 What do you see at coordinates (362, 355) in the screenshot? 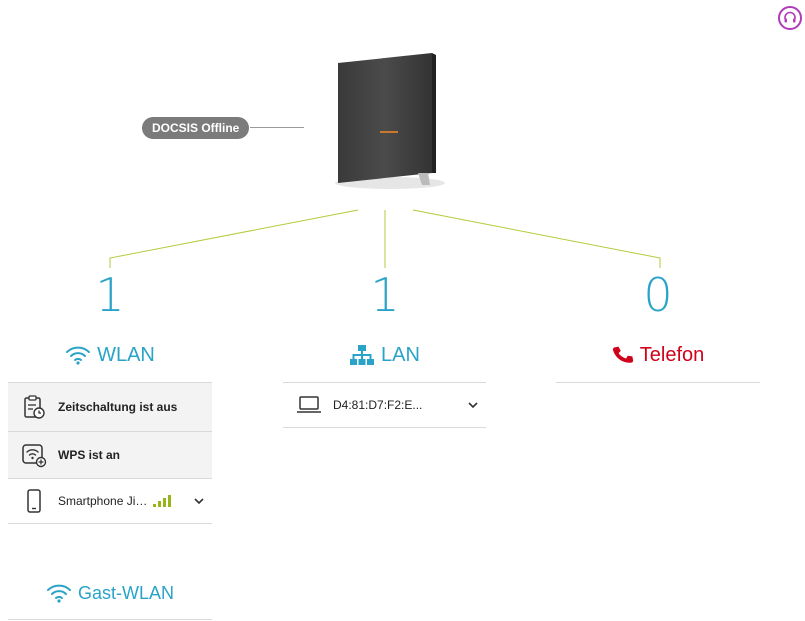
I see `network-icon` at bounding box center [362, 355].